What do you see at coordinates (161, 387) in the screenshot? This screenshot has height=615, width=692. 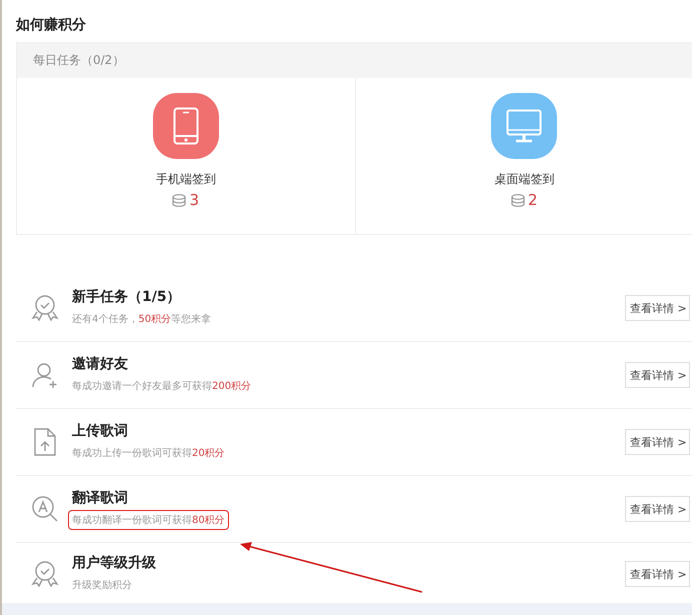 I see `task-description: 每成功邀请一个好友最多可获得200积分` at bounding box center [161, 387].